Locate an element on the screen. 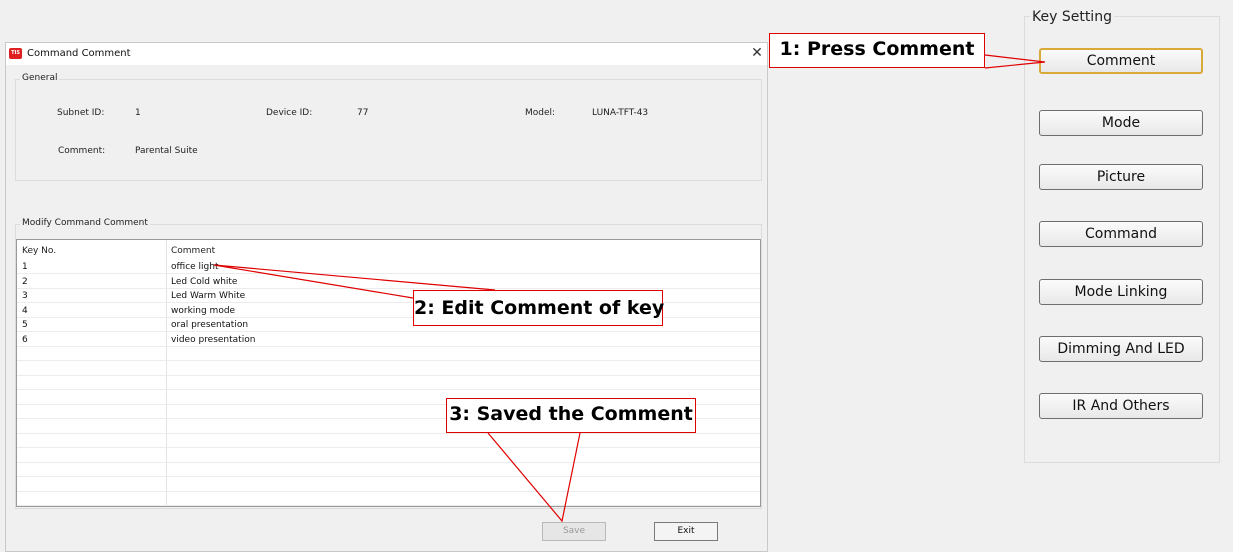 The height and width of the screenshot is (552, 1233). annotation-step1: 1: Press Comment is located at coordinates (877, 50).